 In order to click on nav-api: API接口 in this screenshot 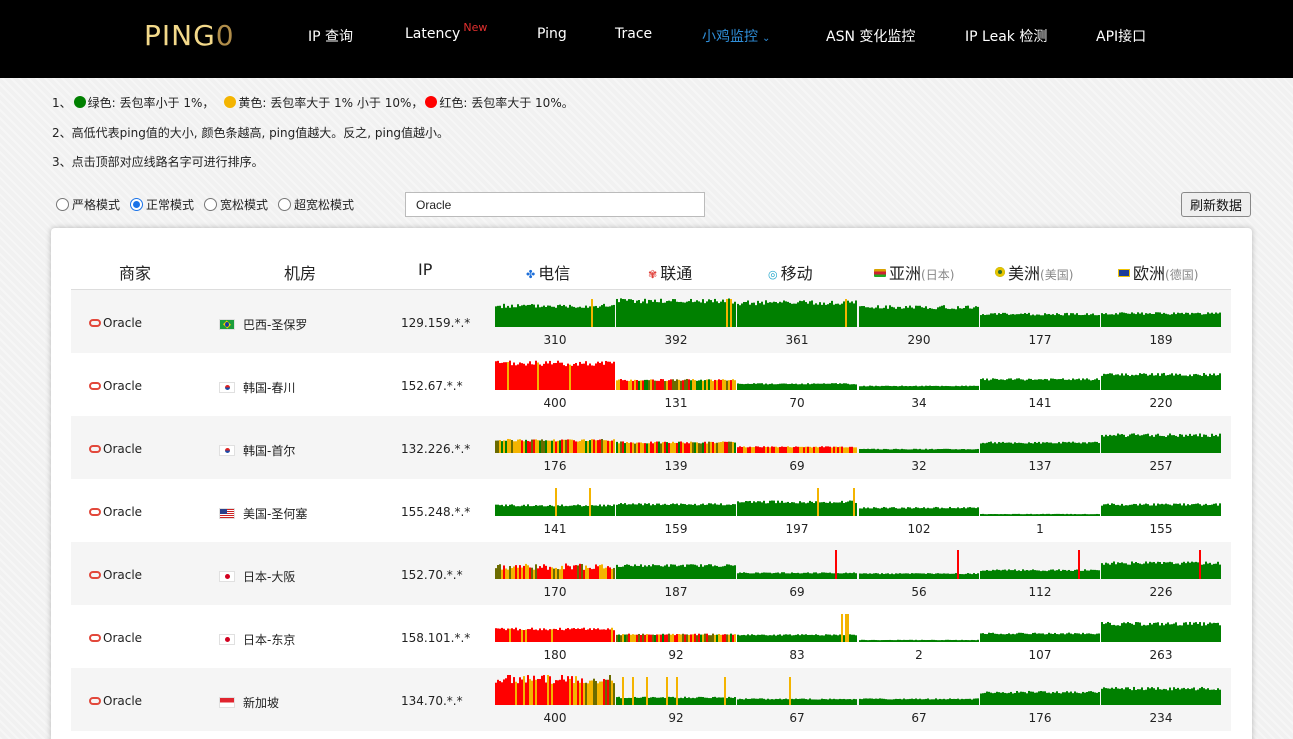, I will do `click(1121, 36)`.